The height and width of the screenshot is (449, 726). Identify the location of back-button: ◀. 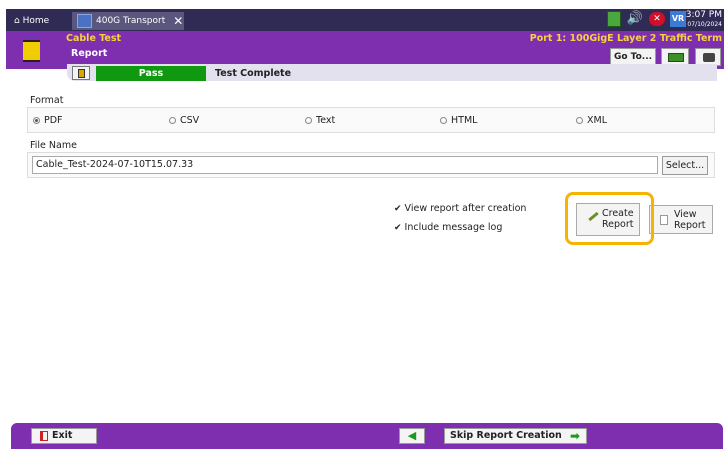
(412, 436).